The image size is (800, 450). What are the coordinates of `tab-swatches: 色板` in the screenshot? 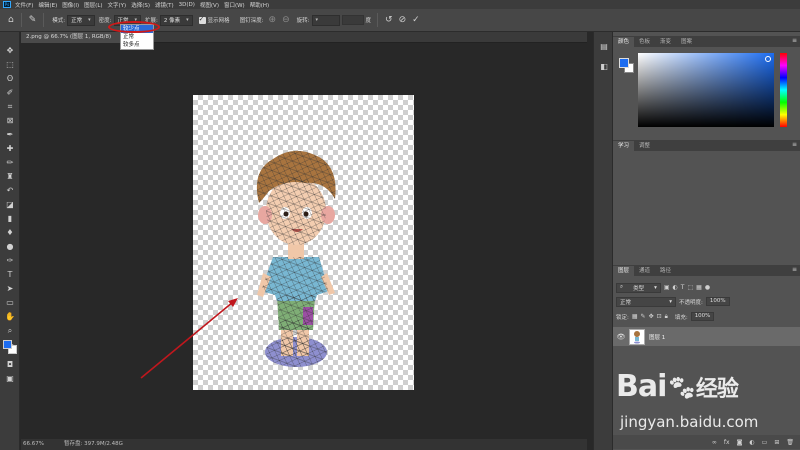 It's located at (644, 42).